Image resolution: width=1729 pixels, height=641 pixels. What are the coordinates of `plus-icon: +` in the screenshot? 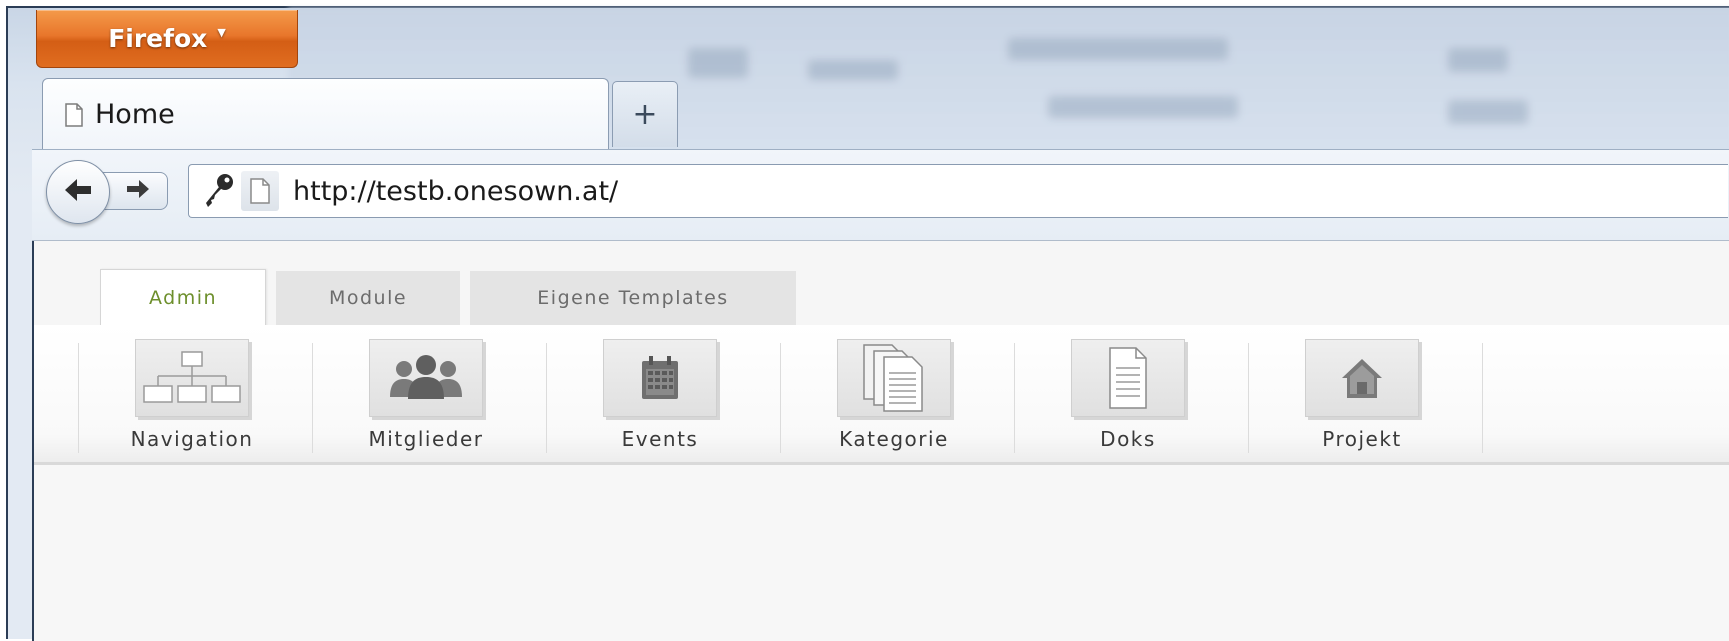 It's located at (645, 114).